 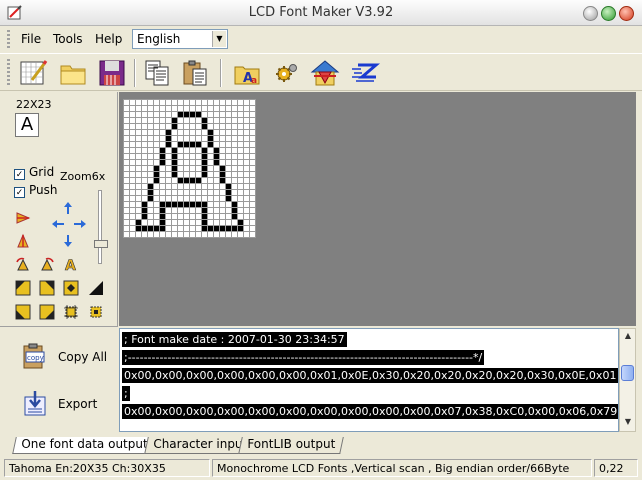 I want to click on bold-a-icon: A, so click(x=71, y=264).